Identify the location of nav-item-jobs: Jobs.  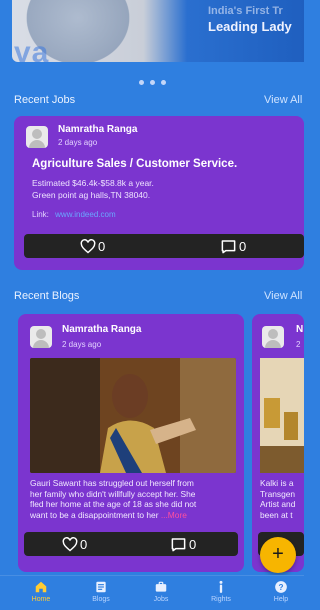
(161, 591).